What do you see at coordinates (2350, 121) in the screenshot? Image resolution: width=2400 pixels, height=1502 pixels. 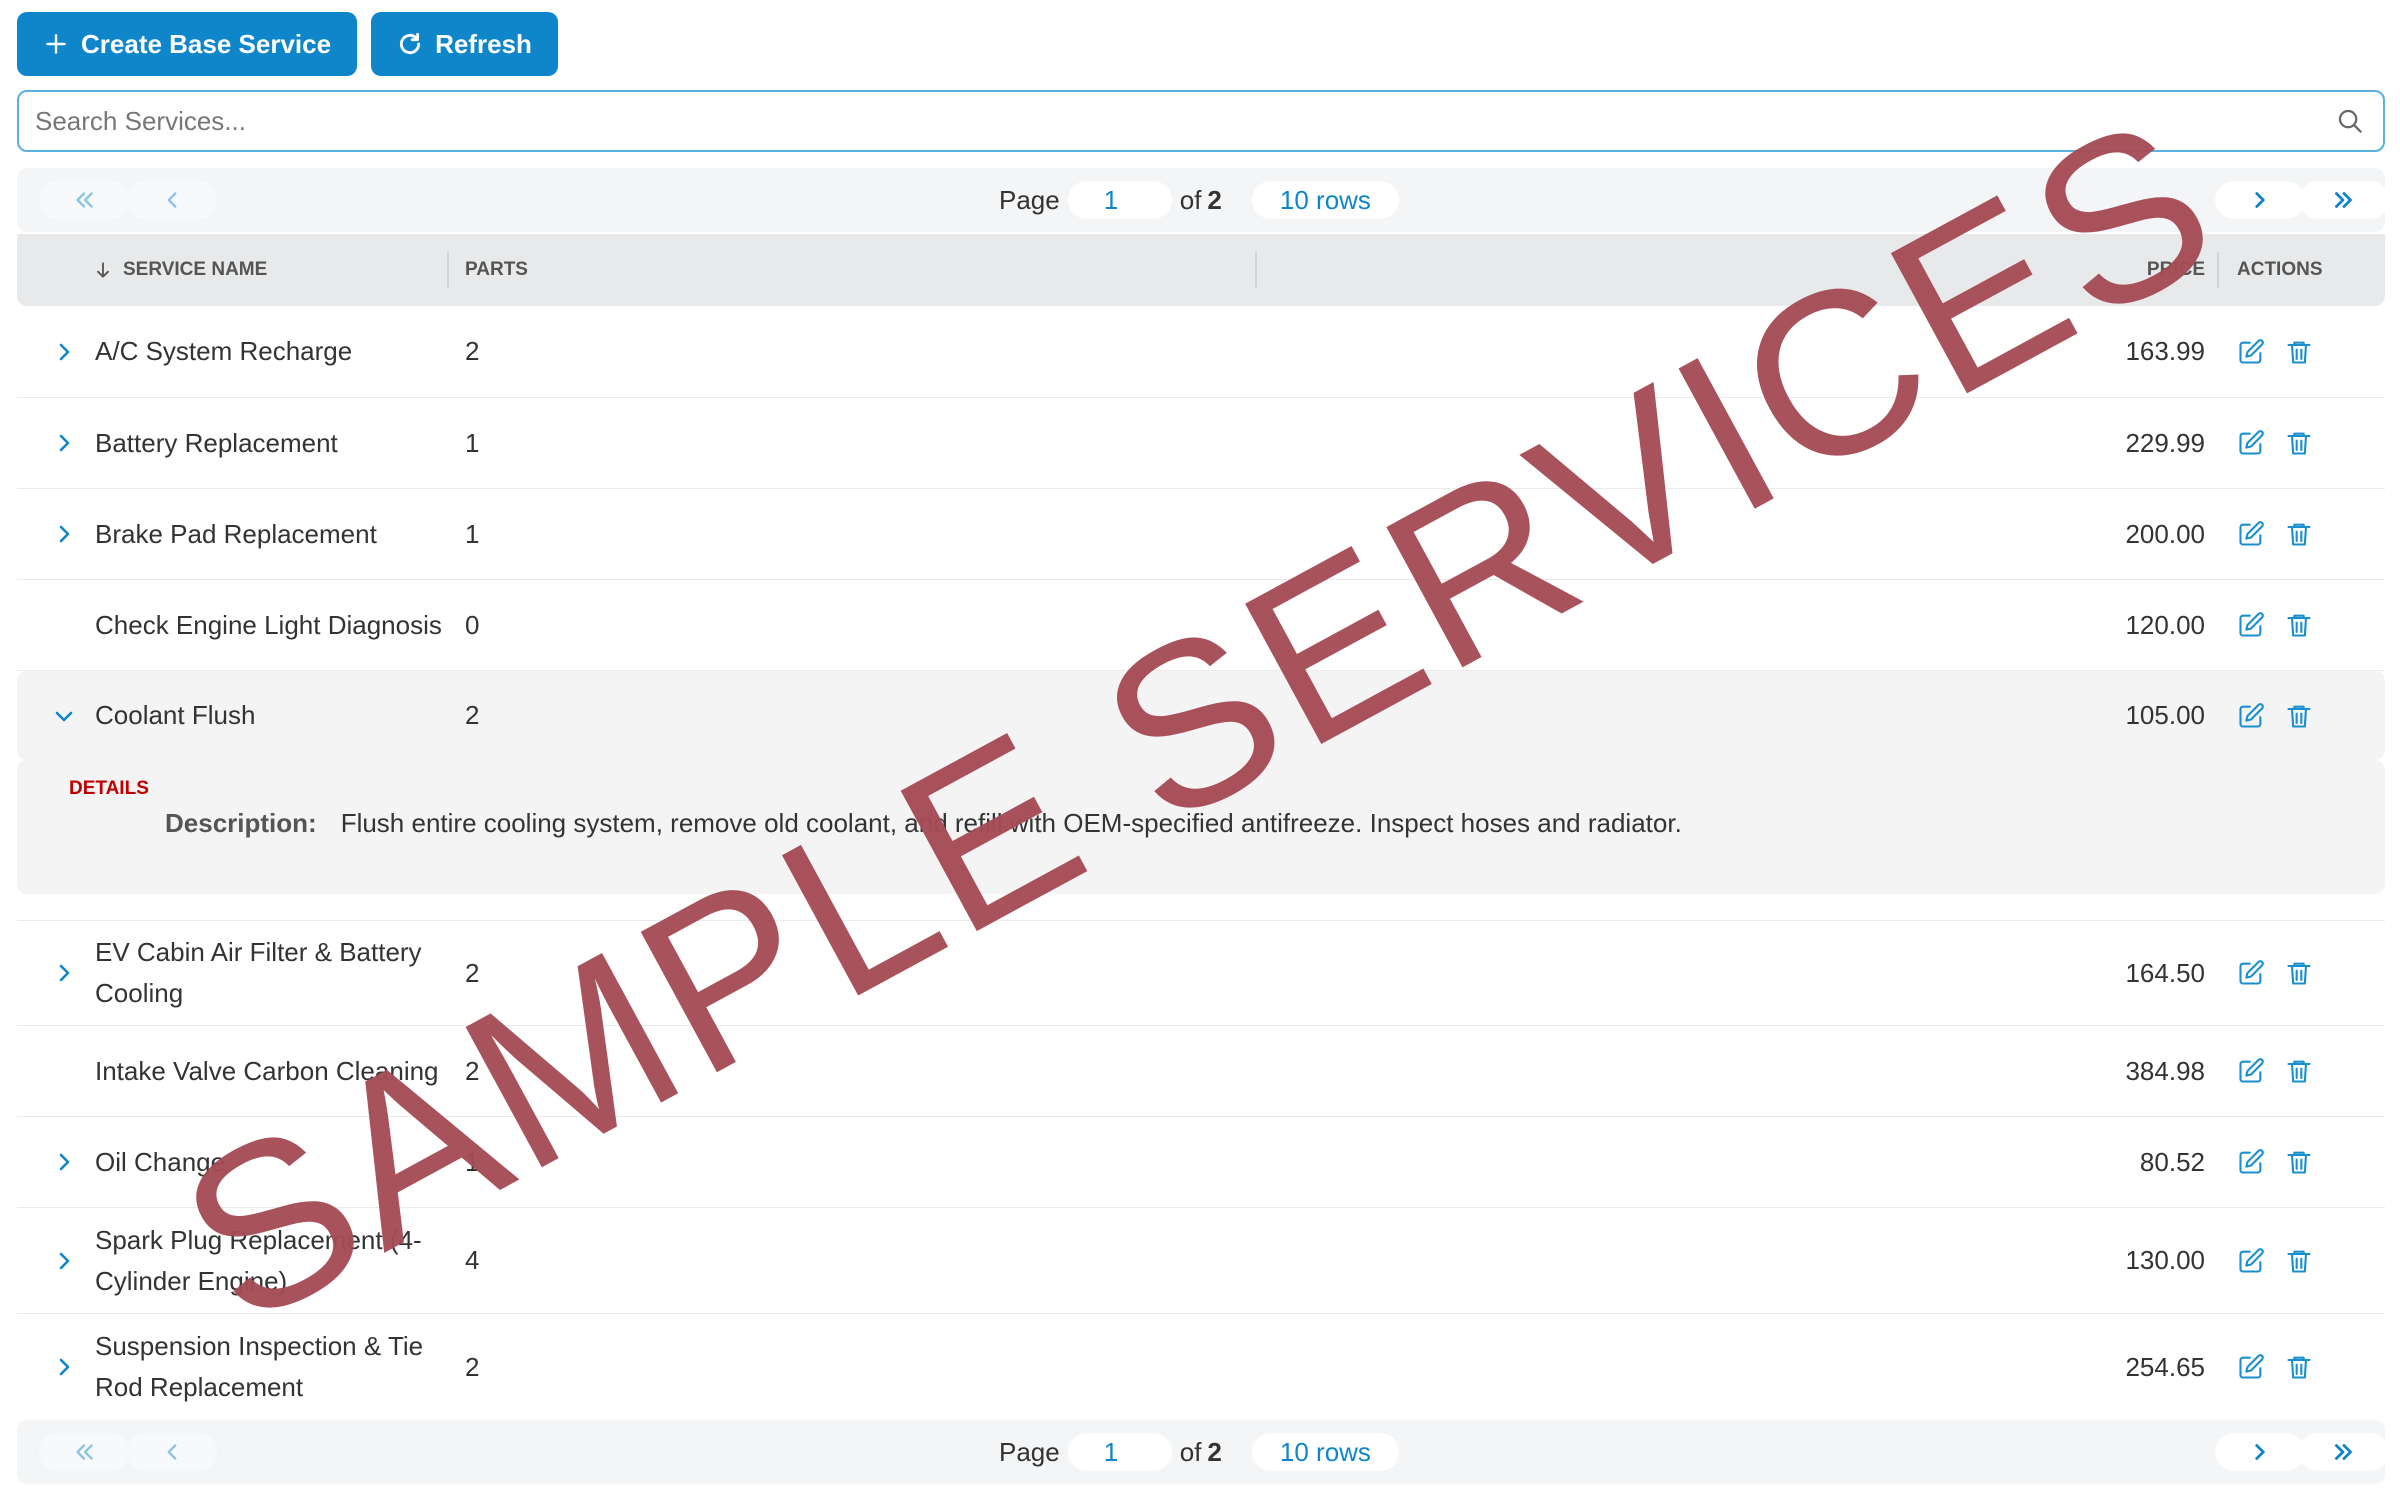 I see `search-icon` at bounding box center [2350, 121].